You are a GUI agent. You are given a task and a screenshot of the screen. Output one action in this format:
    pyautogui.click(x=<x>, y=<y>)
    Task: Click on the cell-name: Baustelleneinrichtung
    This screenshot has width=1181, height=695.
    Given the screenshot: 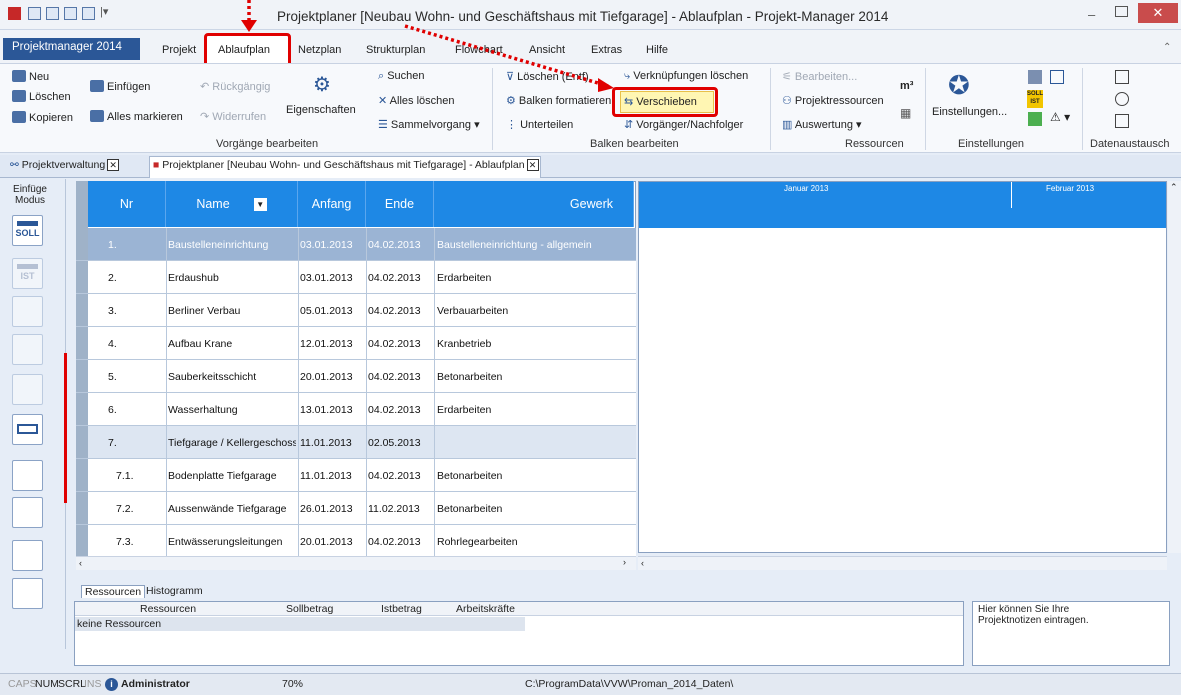 What is the action you would take?
    pyautogui.click(x=232, y=245)
    